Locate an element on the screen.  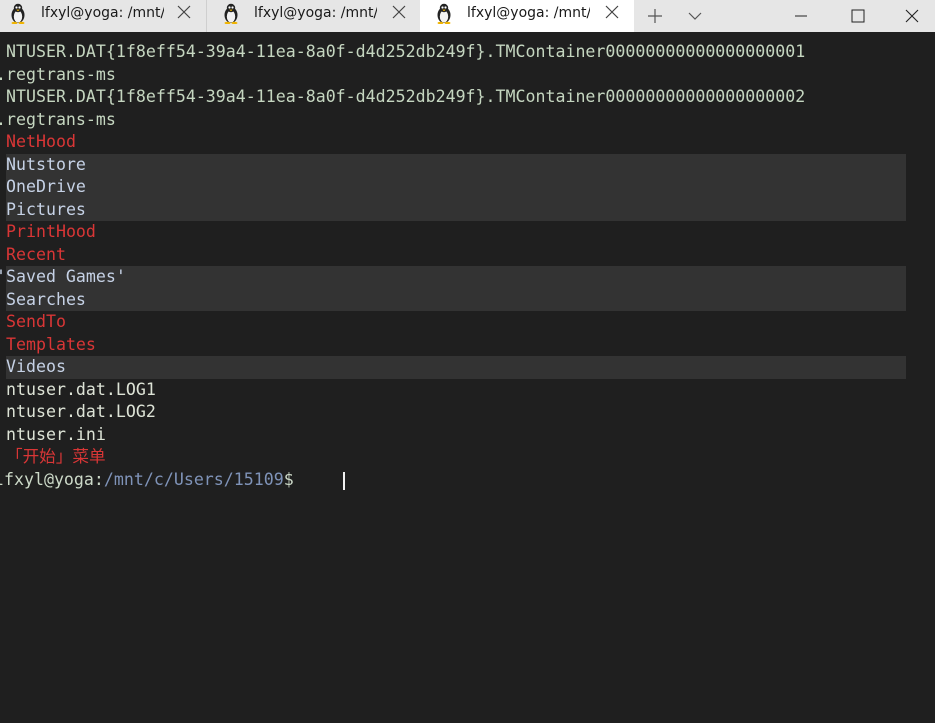
terminal-line-text: Searches is located at coordinates (46, 299).